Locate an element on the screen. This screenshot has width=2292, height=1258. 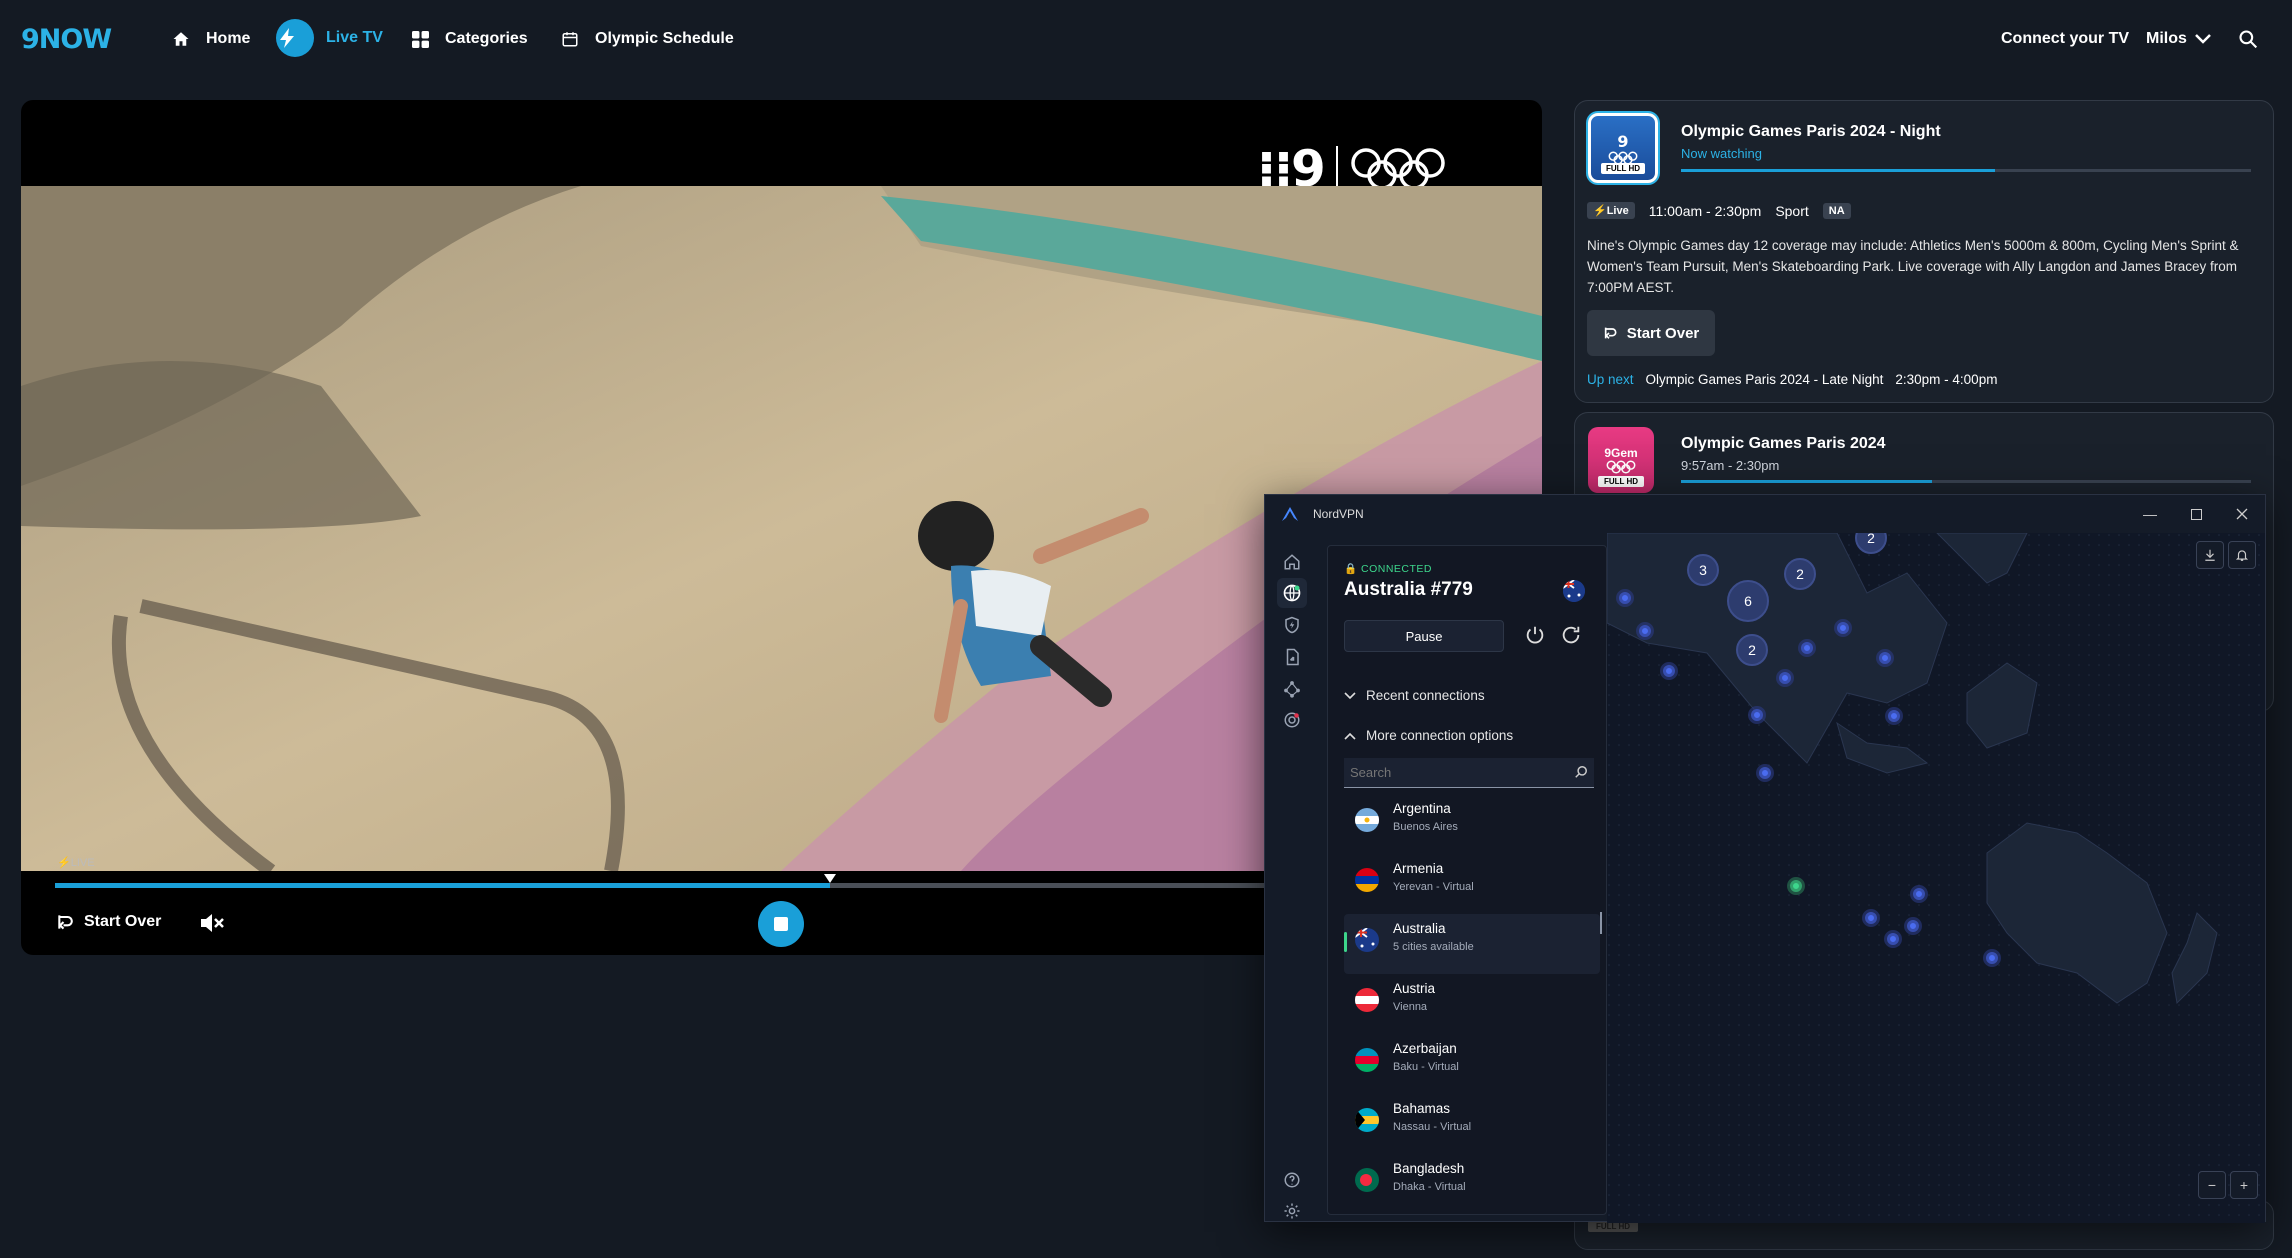
disconnect-button is located at coordinates (1535, 637).